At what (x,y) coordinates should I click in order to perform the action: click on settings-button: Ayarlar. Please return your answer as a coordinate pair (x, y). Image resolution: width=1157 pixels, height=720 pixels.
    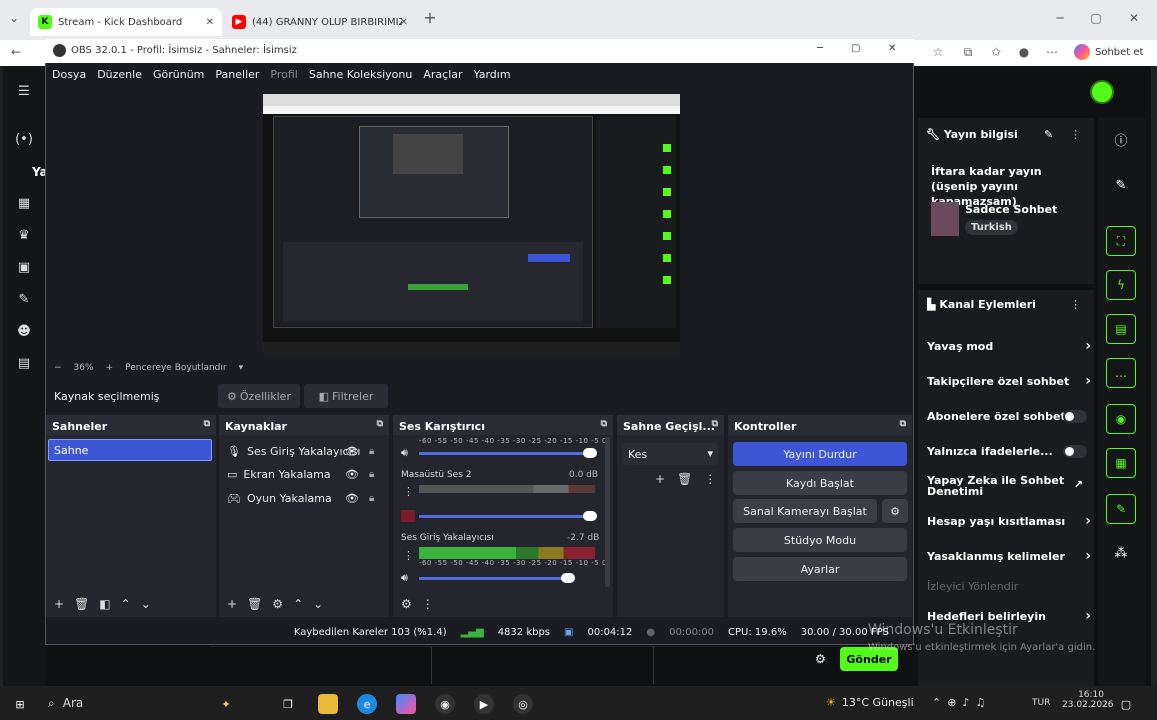
    Looking at the image, I should click on (820, 569).